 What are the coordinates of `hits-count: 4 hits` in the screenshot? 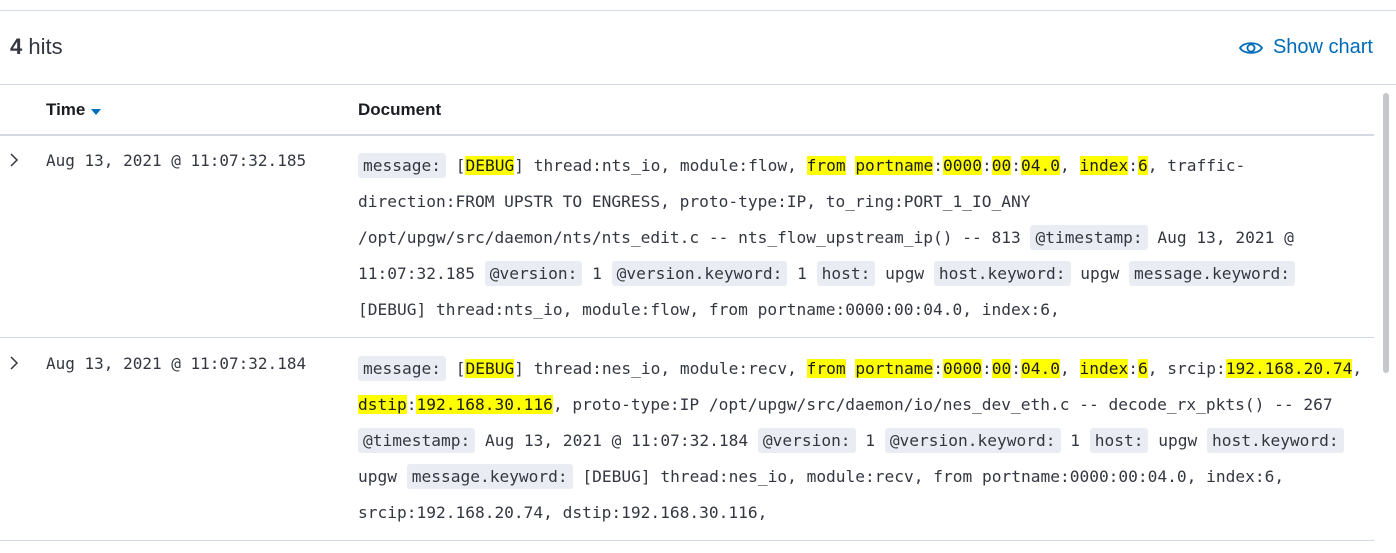 It's located at (36, 47).